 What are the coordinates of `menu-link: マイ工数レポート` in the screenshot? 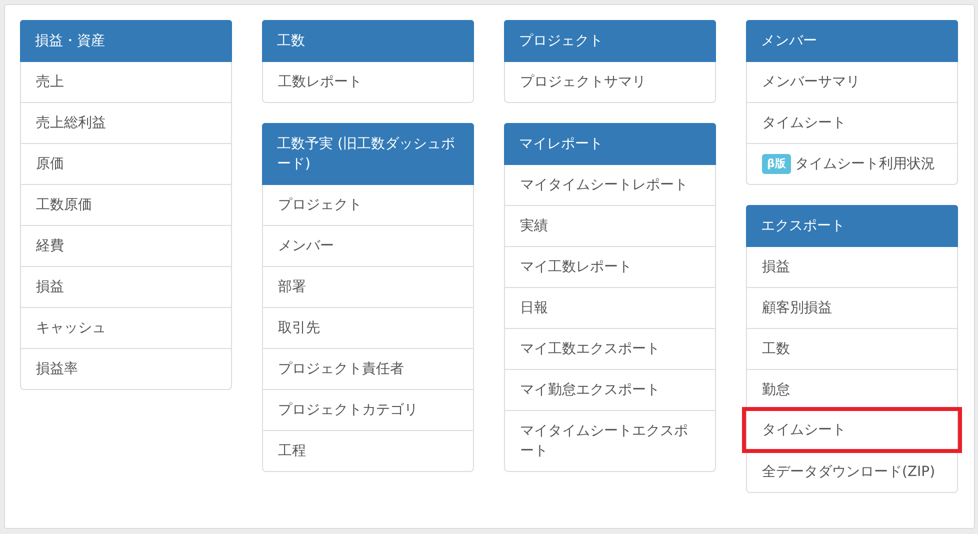 It's located at (610, 266).